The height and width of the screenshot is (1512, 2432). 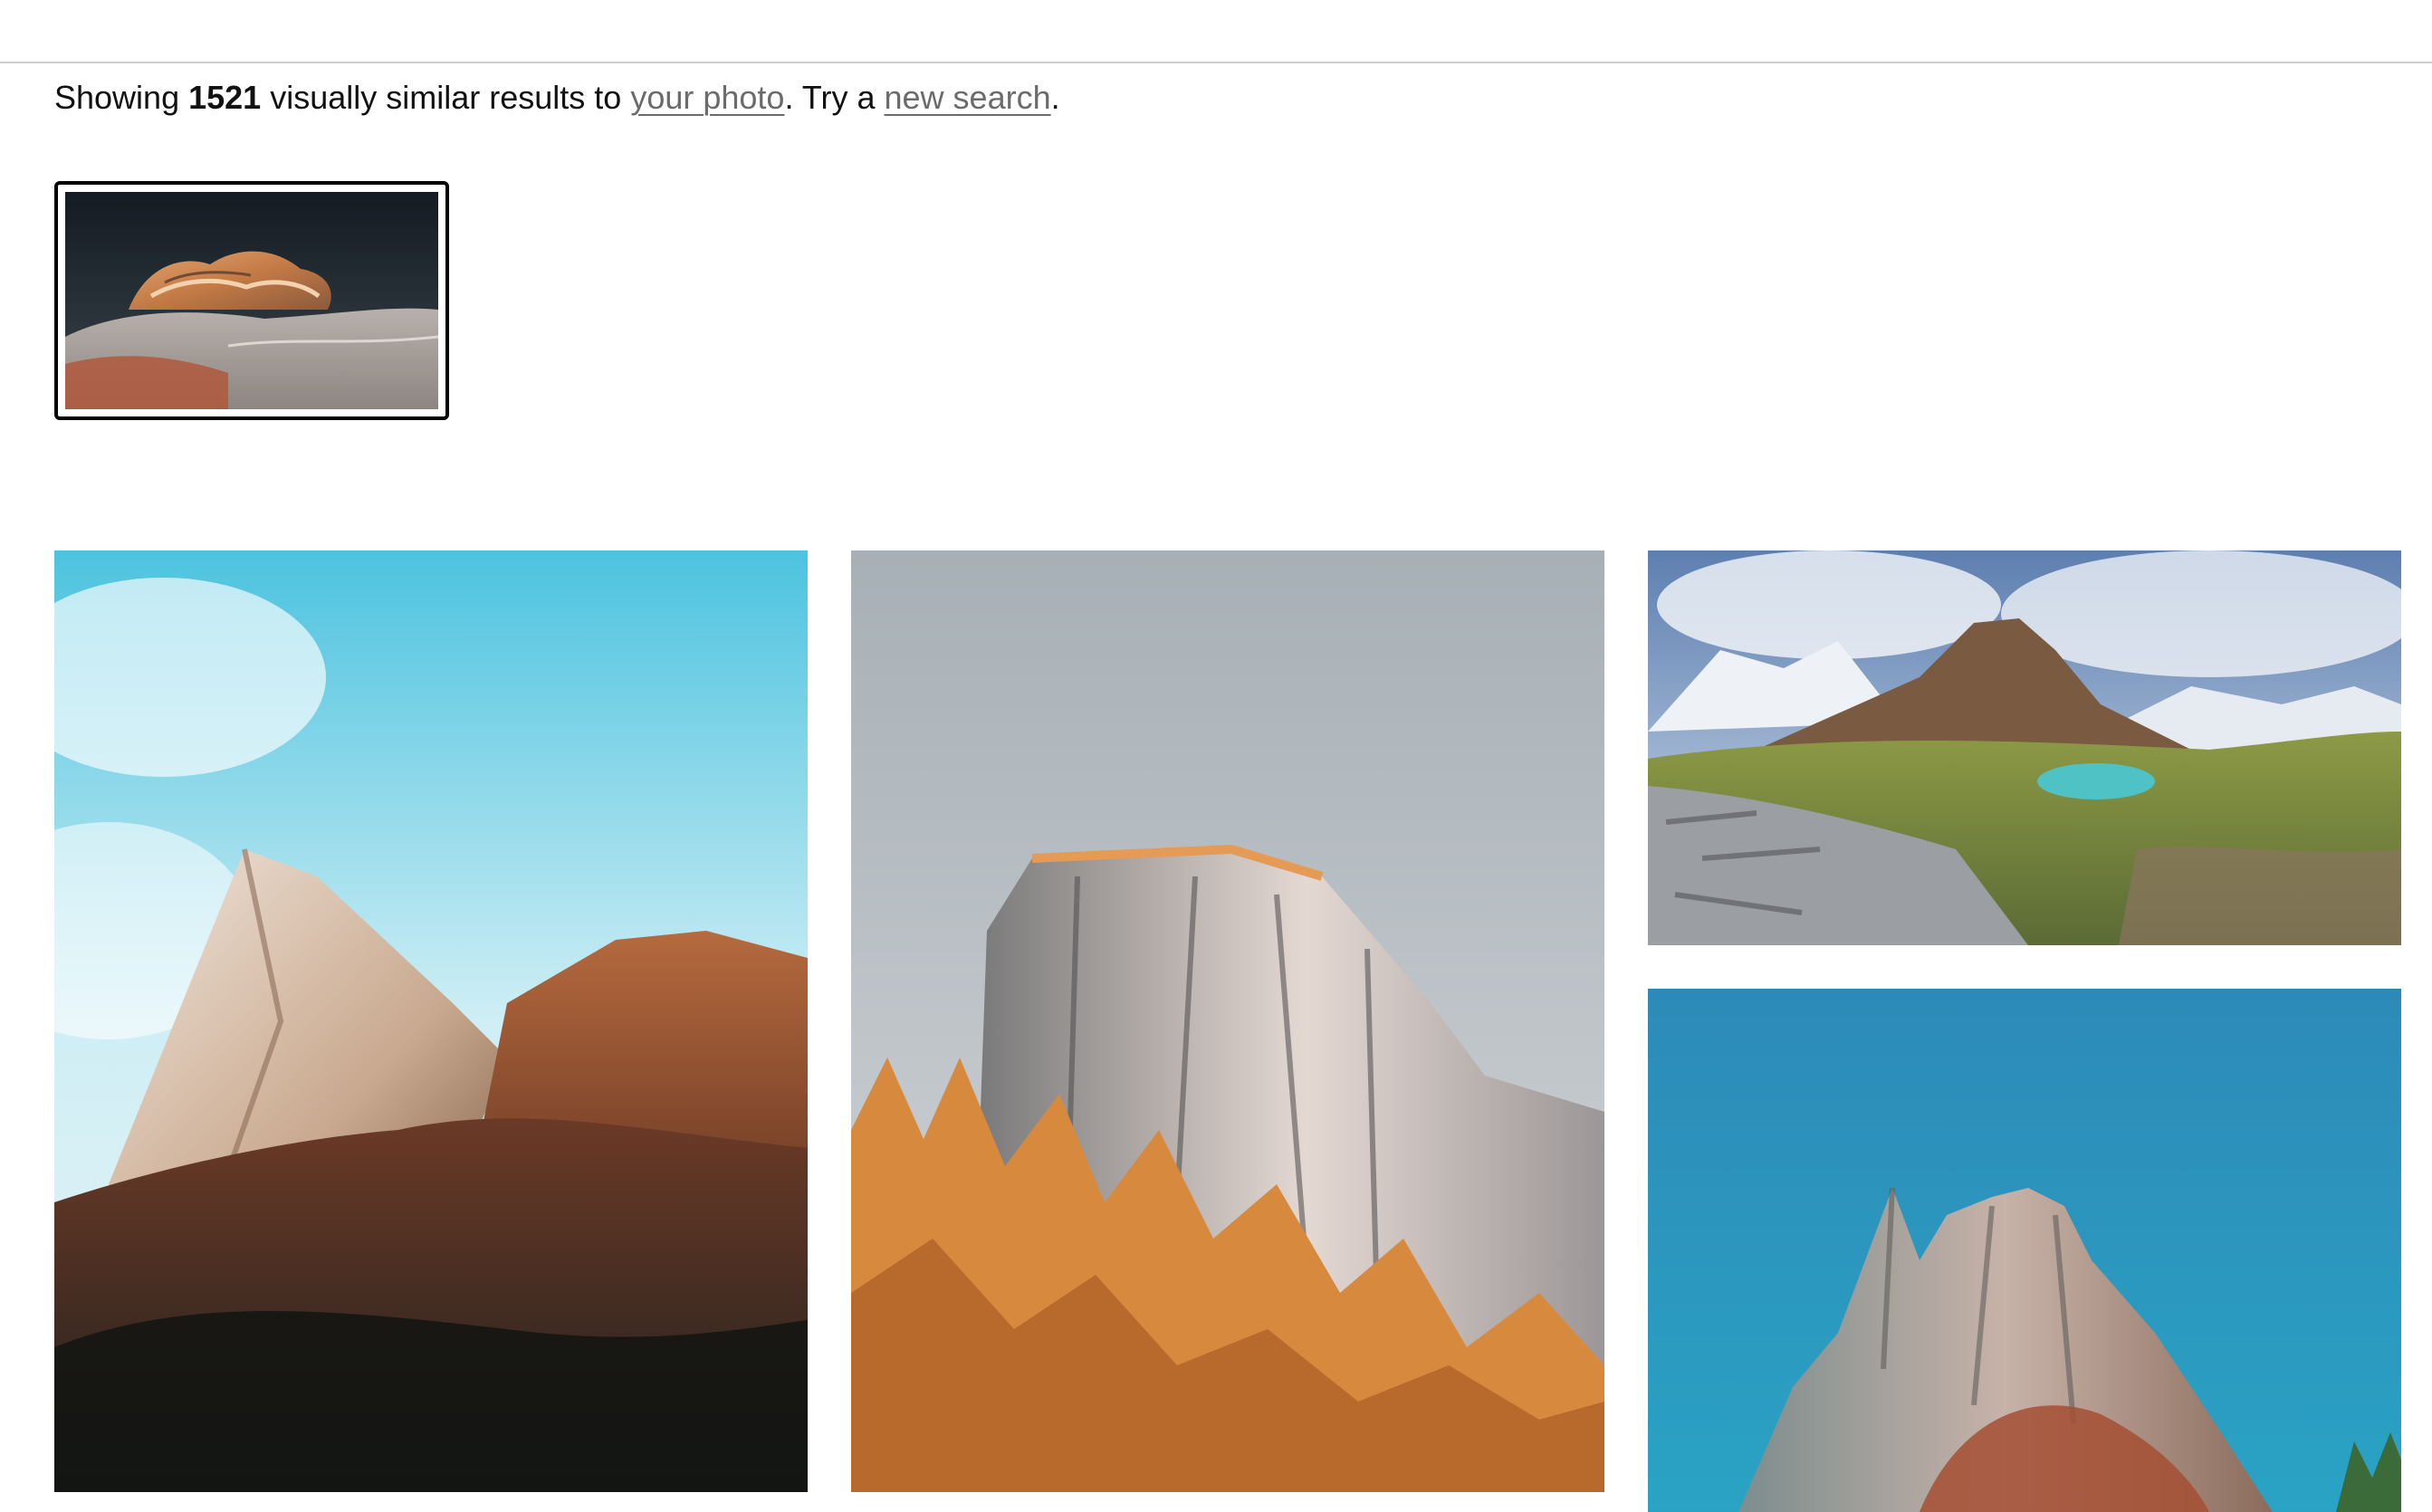 I want to click on alpine-lake-photo, so click(x=2024, y=747).